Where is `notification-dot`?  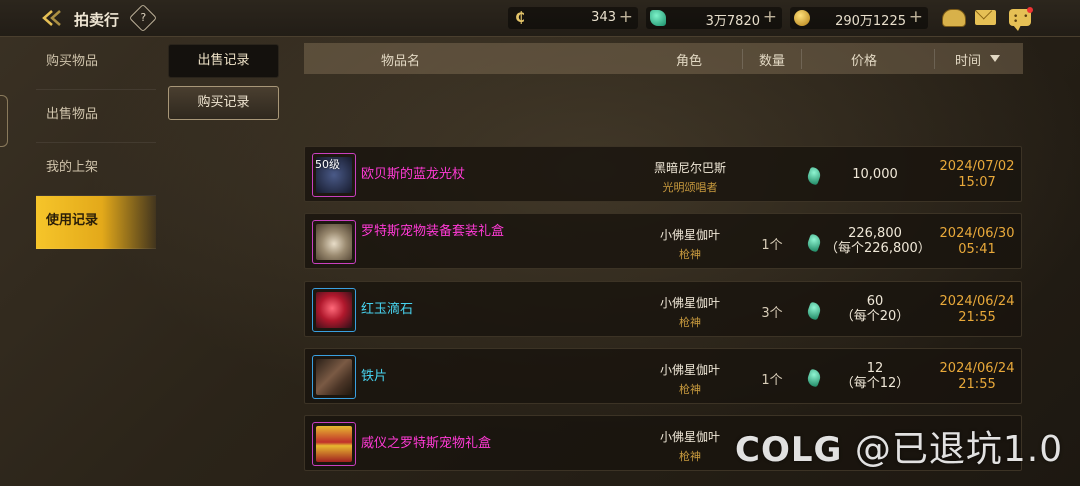
notification-dot is located at coordinates (1030, 10).